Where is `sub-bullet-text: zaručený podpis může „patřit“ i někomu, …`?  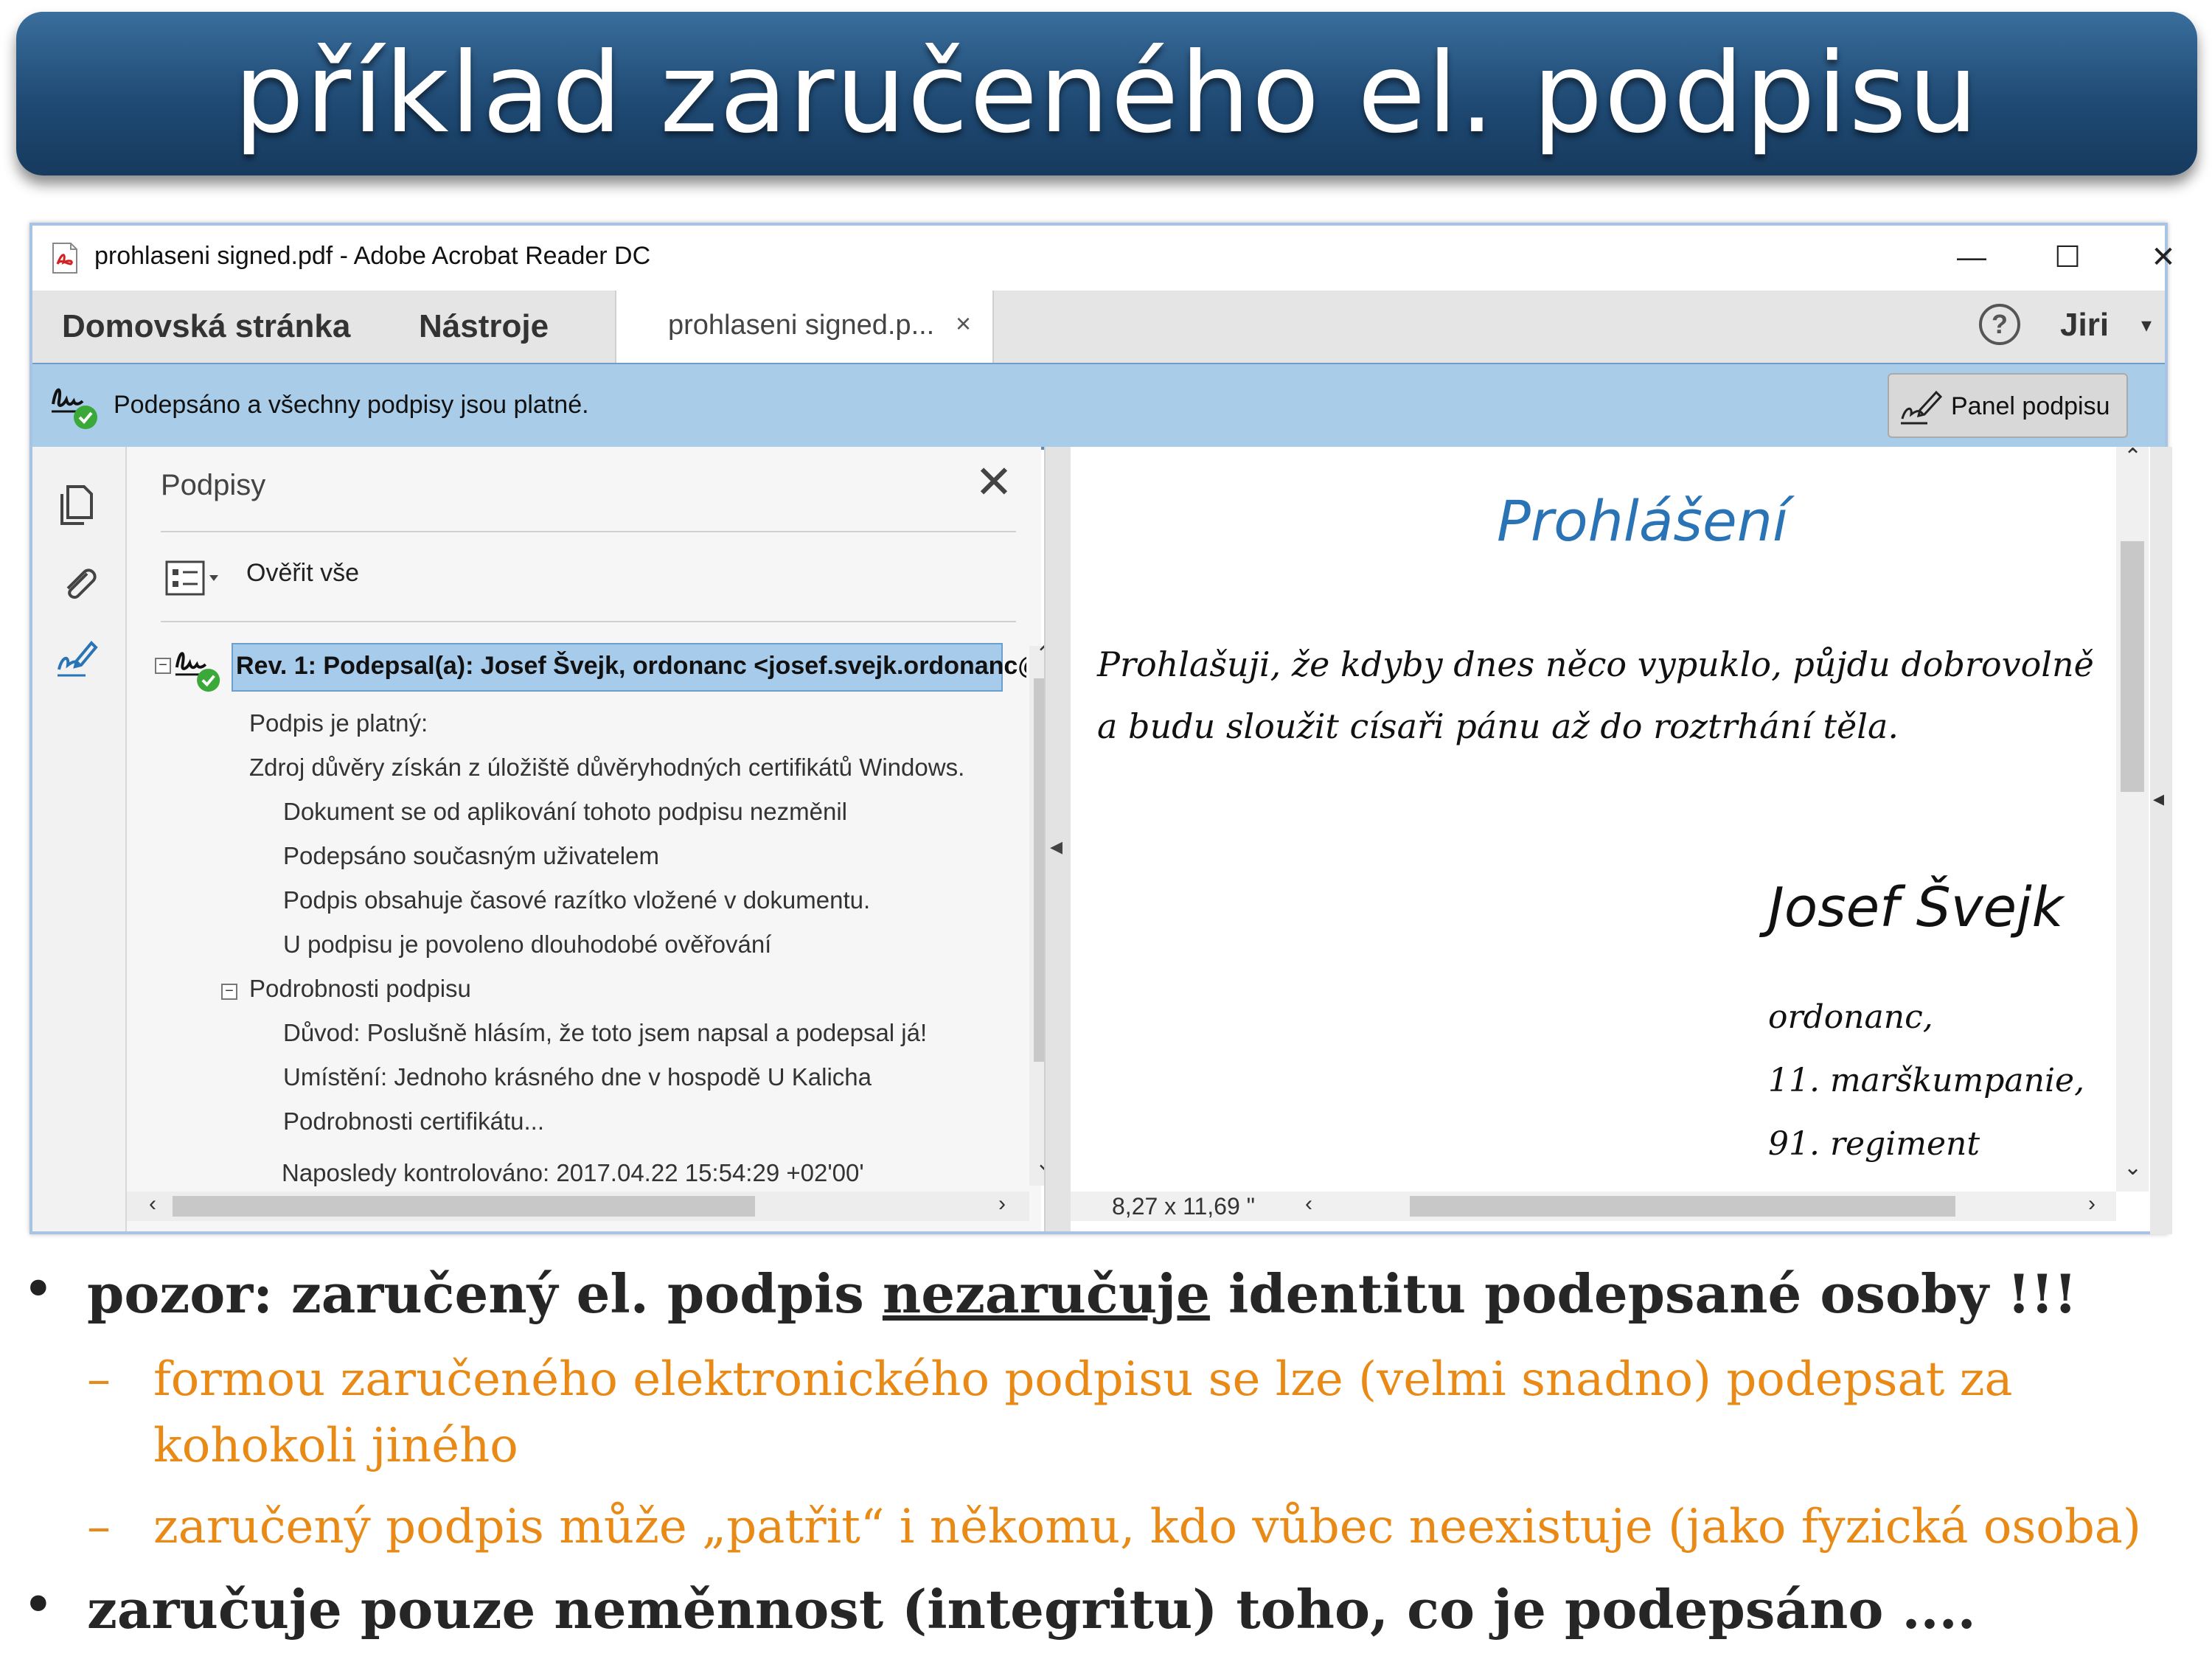
sub-bullet-text: zaručený podpis může „patřit“ i někomu, … is located at coordinates (1147, 1527).